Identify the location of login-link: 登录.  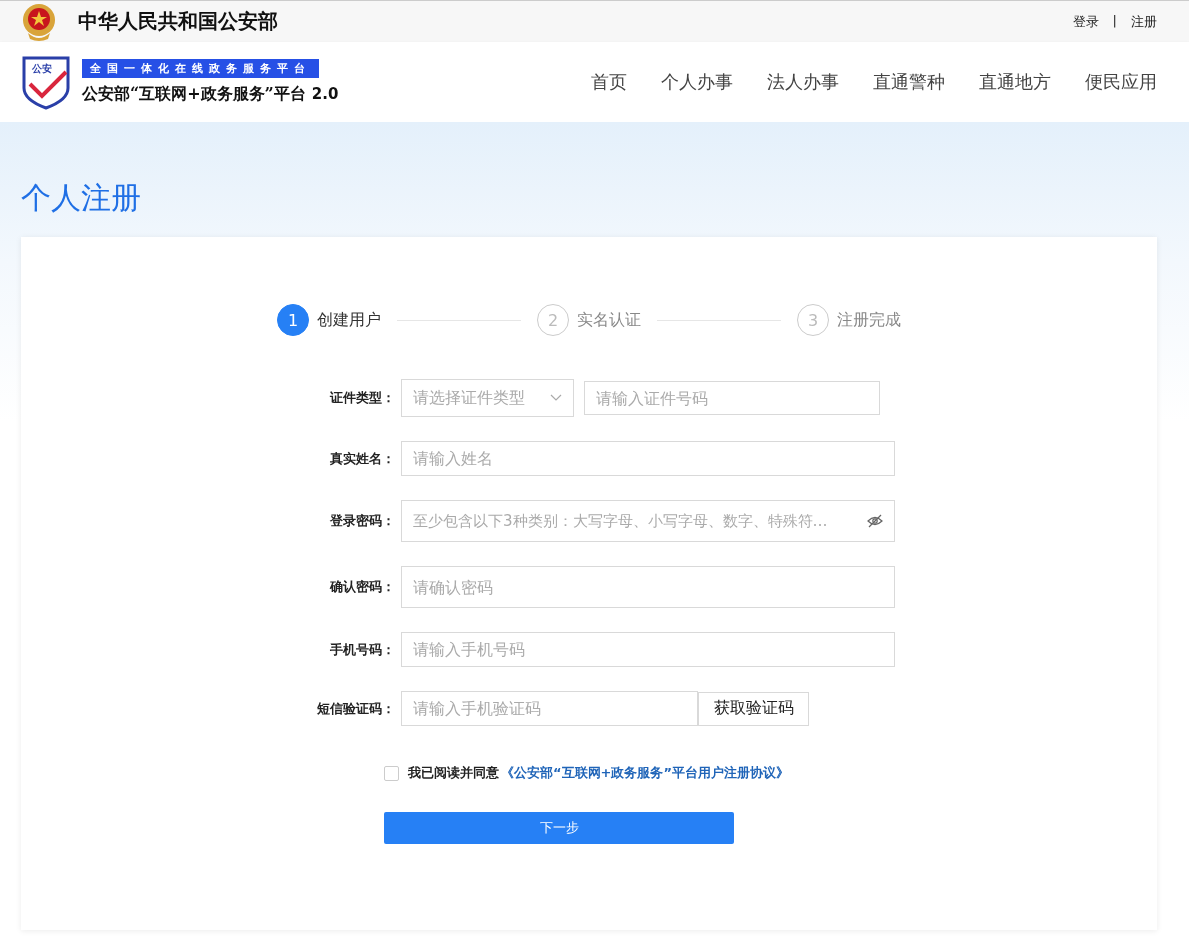
(1085, 21).